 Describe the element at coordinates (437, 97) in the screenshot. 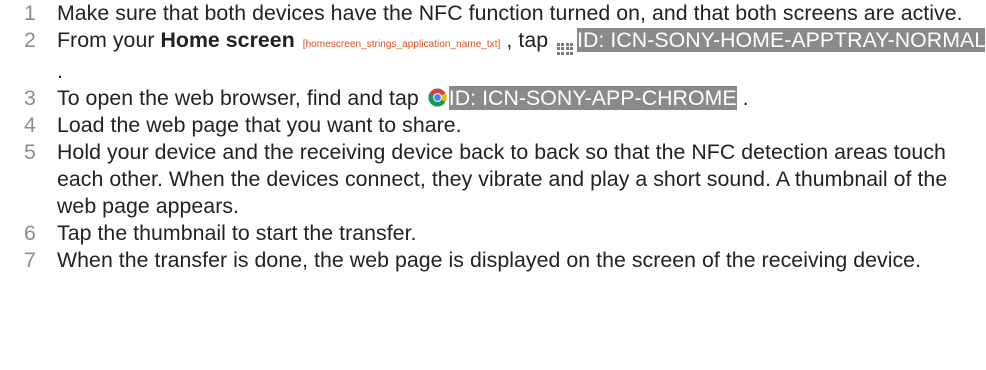

I see `chrome-icon` at that location.